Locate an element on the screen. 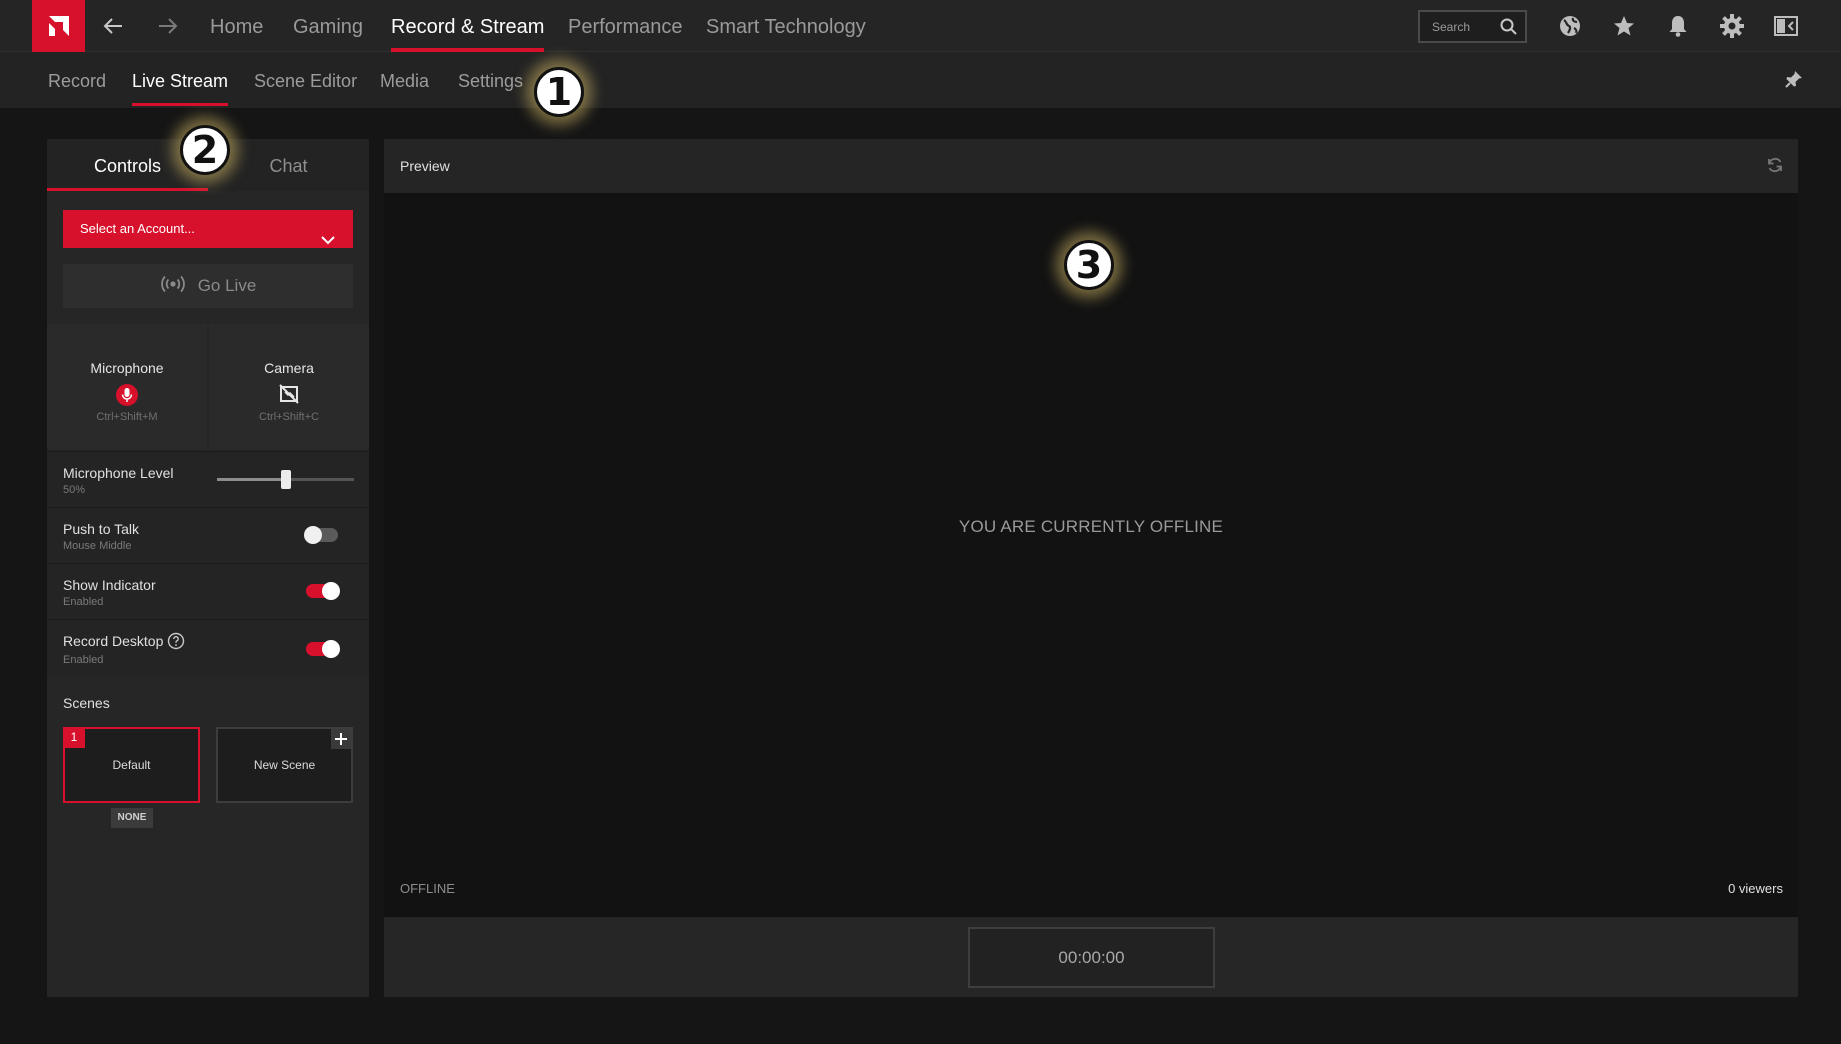 The height and width of the screenshot is (1044, 1841). callout-marker-2: 2 is located at coordinates (205, 150).